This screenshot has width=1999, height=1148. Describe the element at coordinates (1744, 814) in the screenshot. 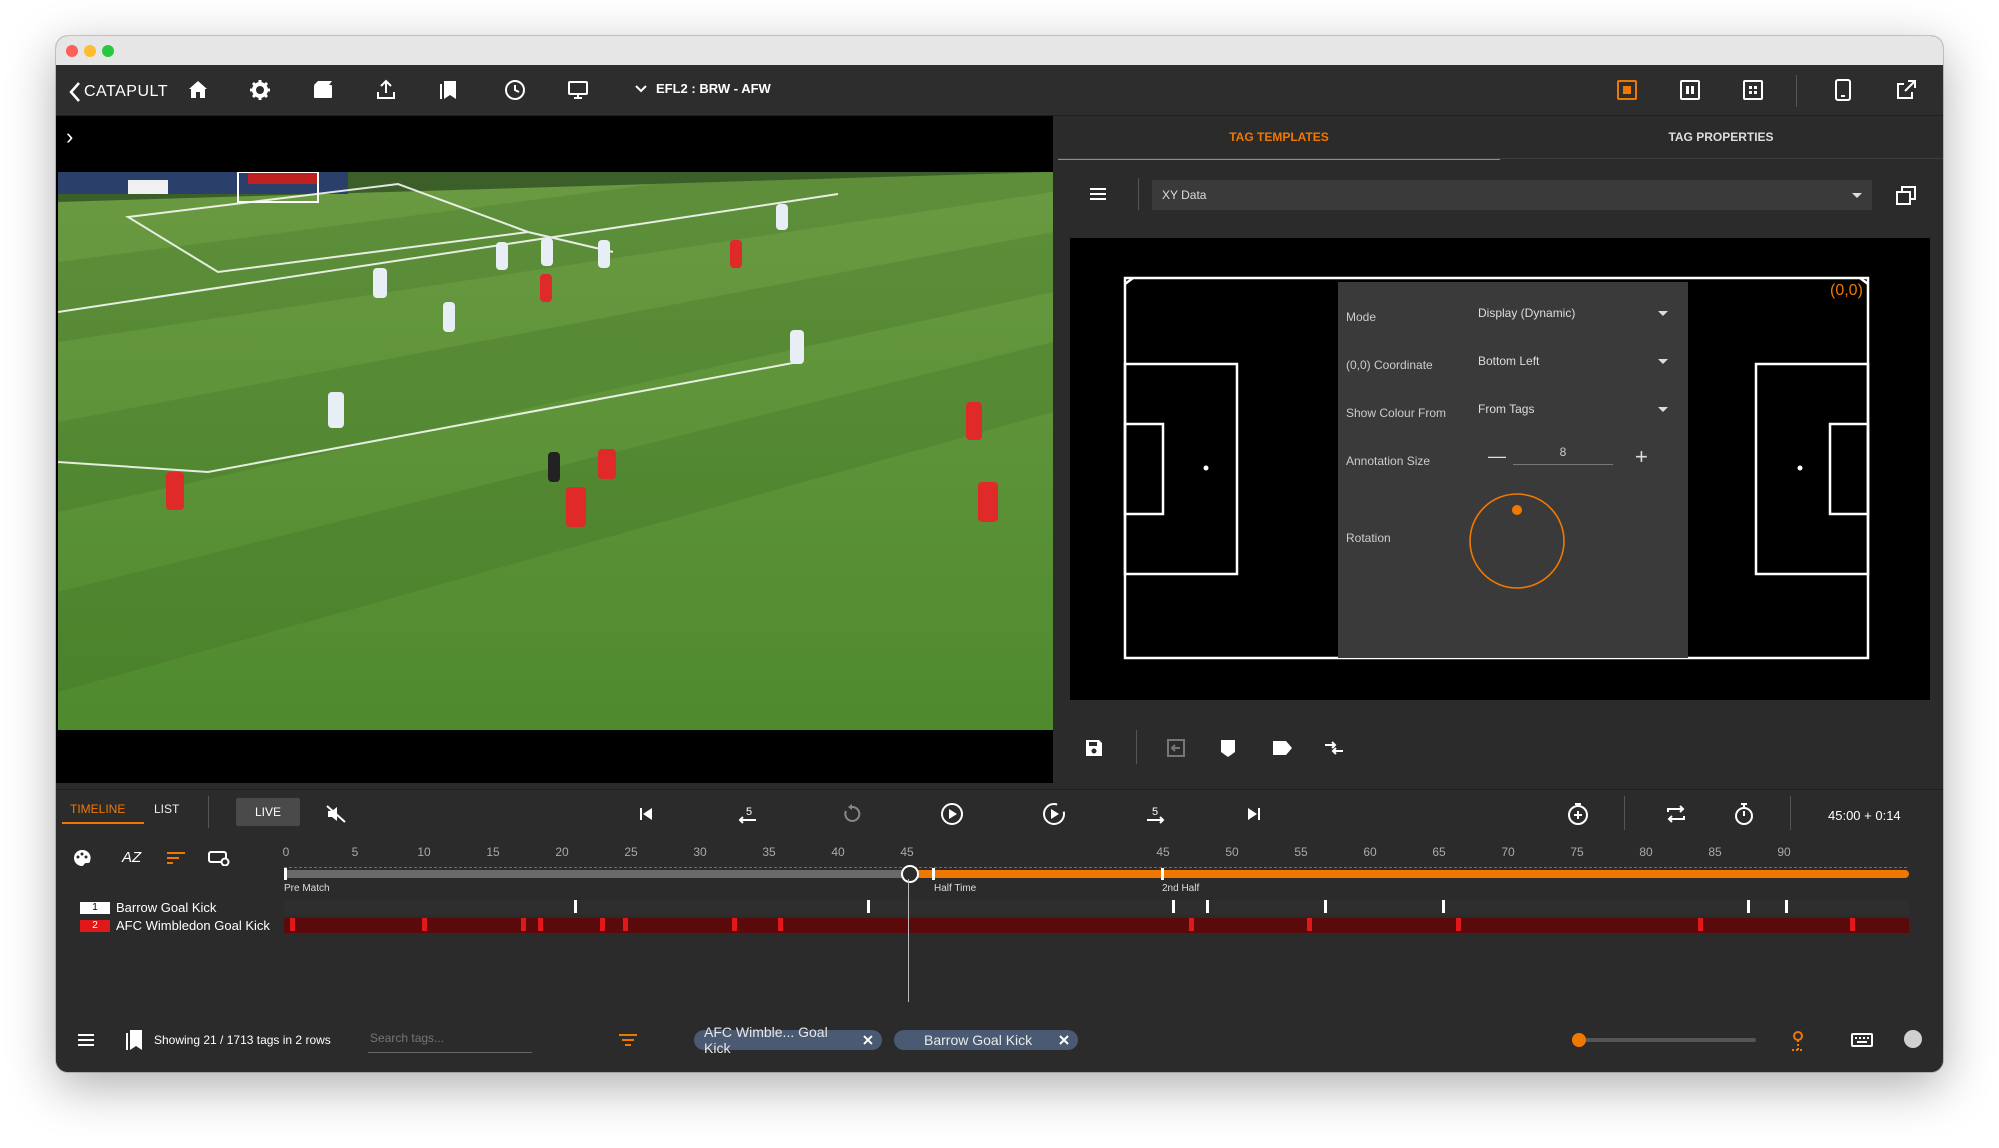

I see `stopwatch-icon` at that location.